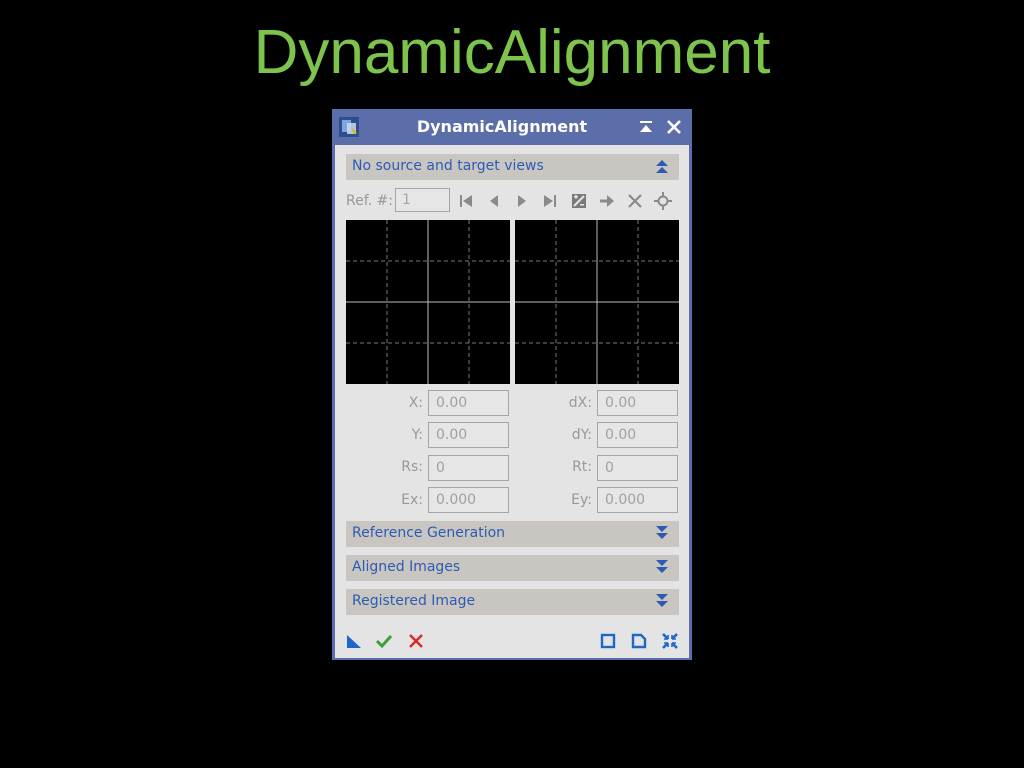 The image size is (1024, 768). I want to click on delete-icon, so click(635, 201).